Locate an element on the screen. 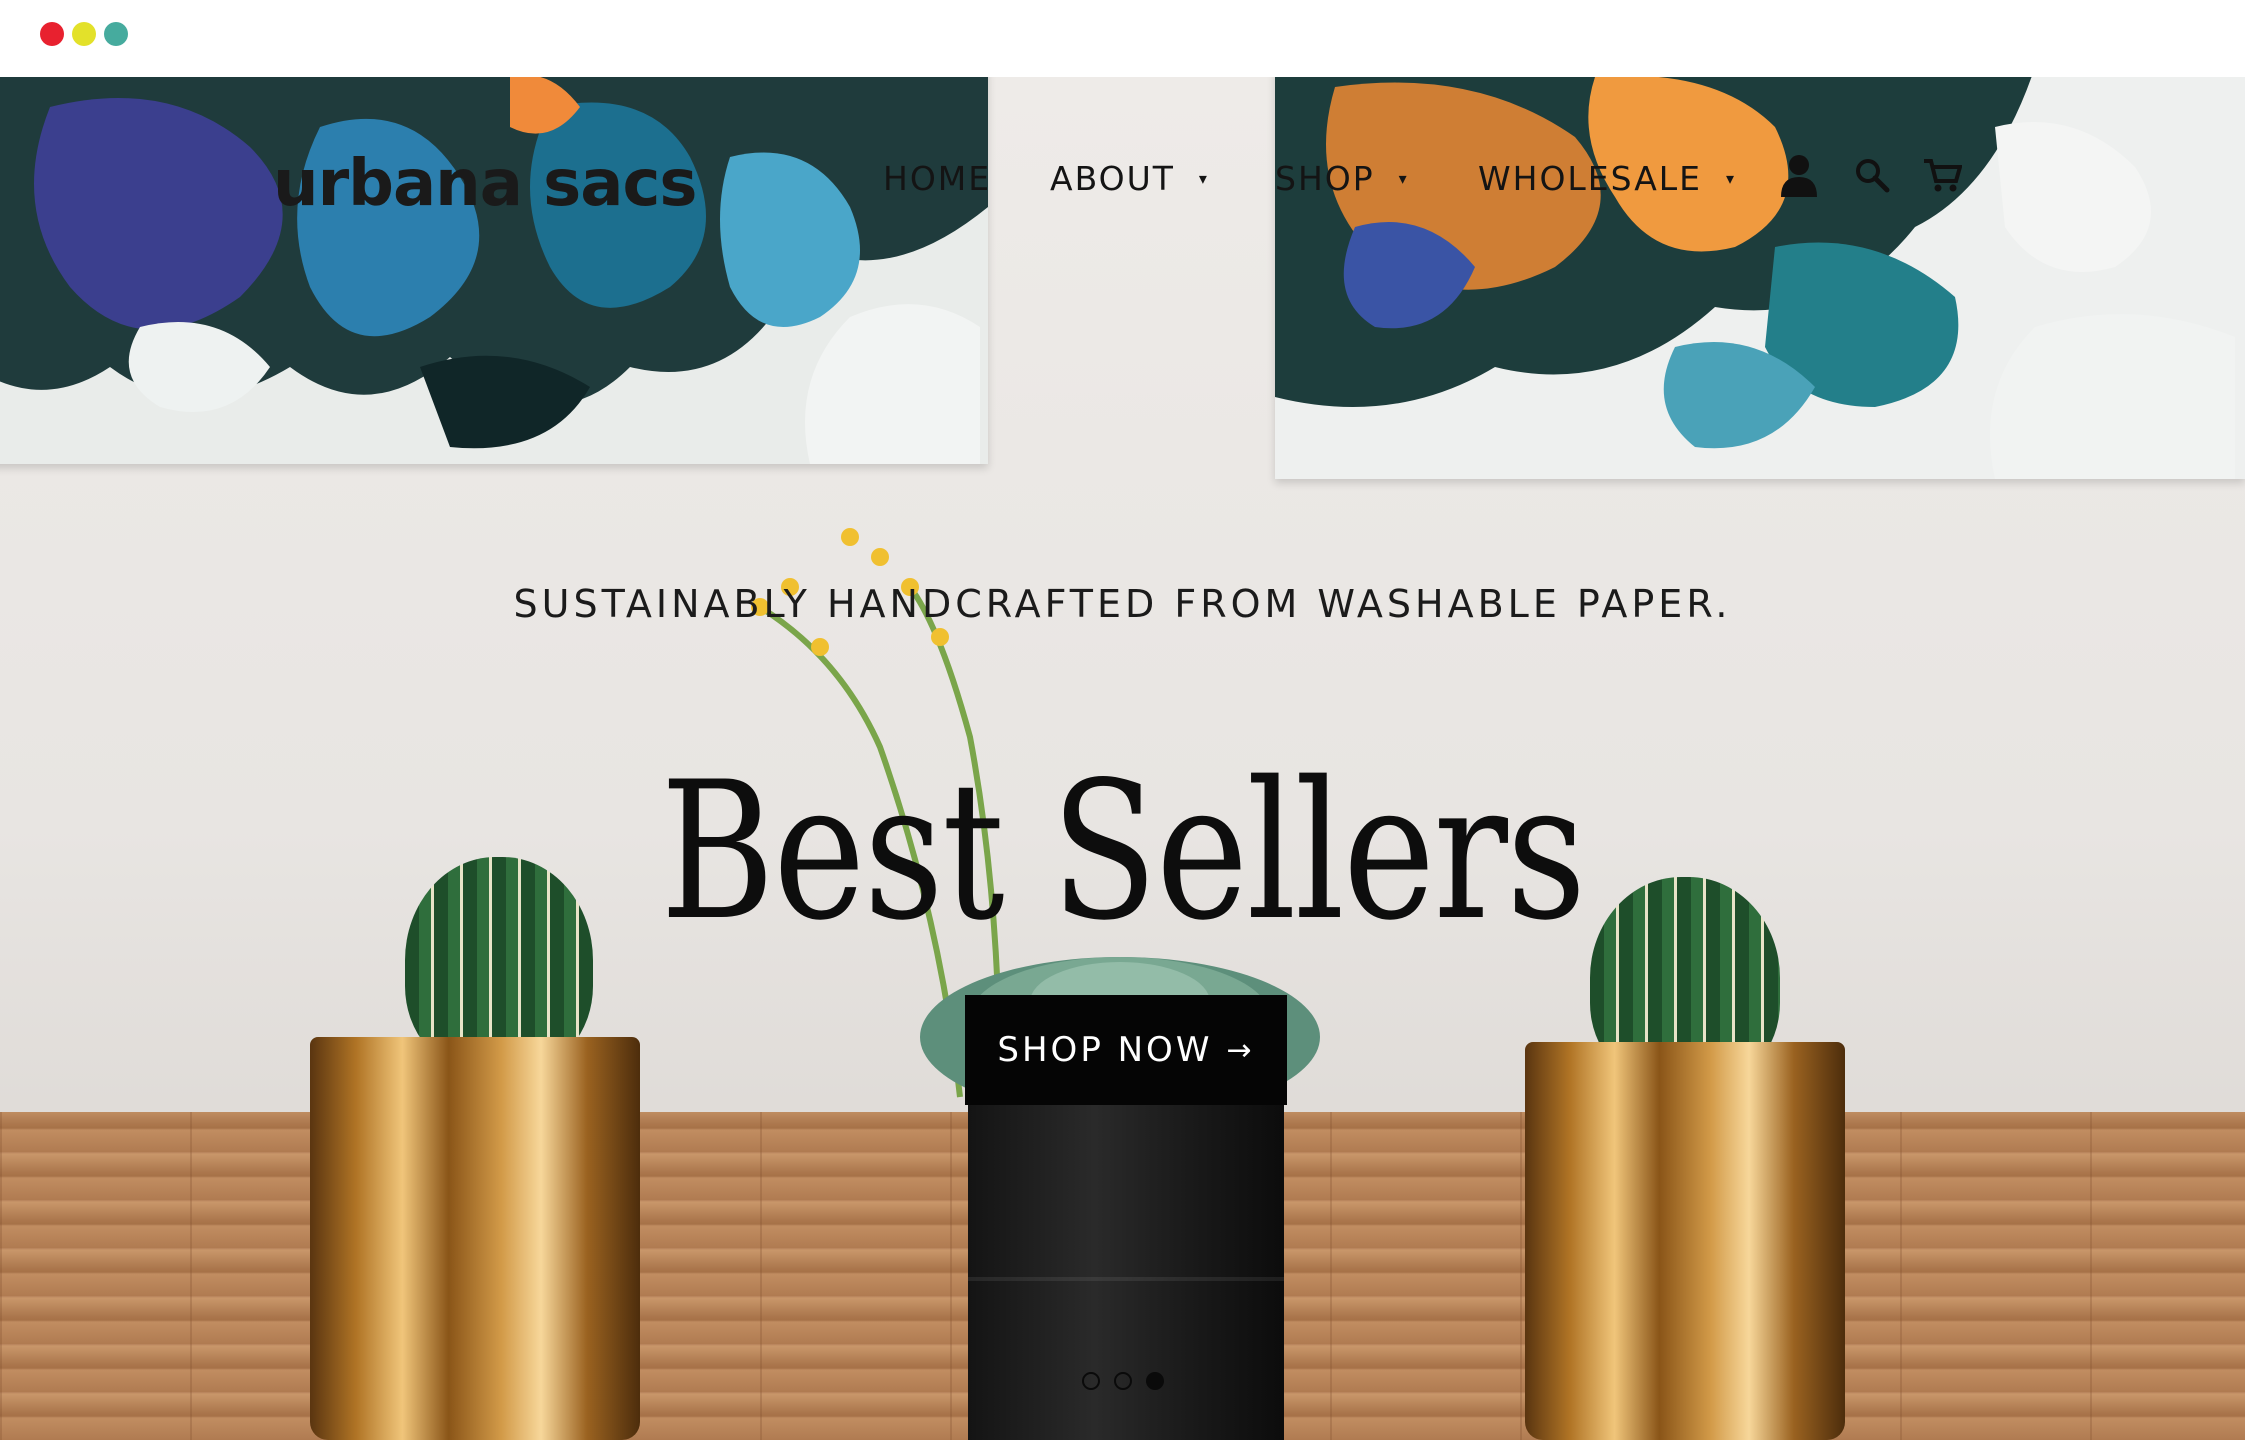  cart-icon is located at coordinates (1942, 175).